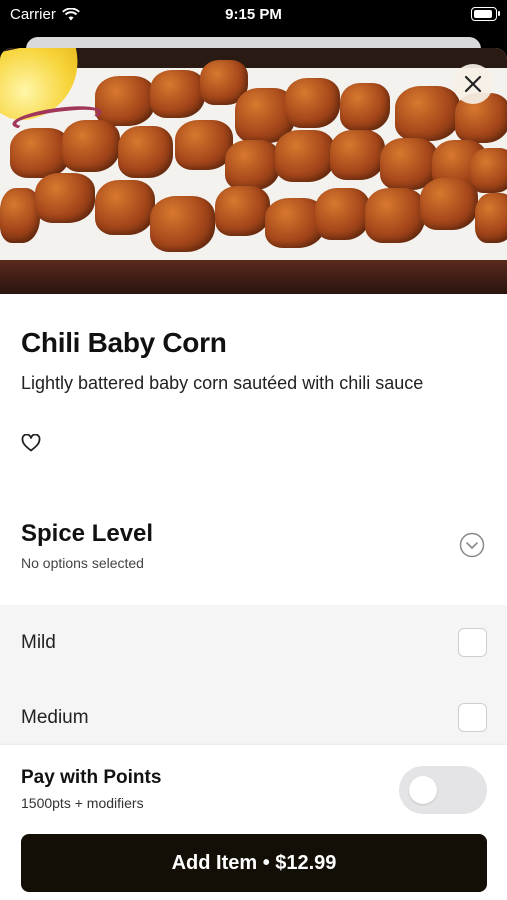 The height and width of the screenshot is (900, 507). Describe the element at coordinates (423, 790) in the screenshot. I see `toggle-knob` at that location.